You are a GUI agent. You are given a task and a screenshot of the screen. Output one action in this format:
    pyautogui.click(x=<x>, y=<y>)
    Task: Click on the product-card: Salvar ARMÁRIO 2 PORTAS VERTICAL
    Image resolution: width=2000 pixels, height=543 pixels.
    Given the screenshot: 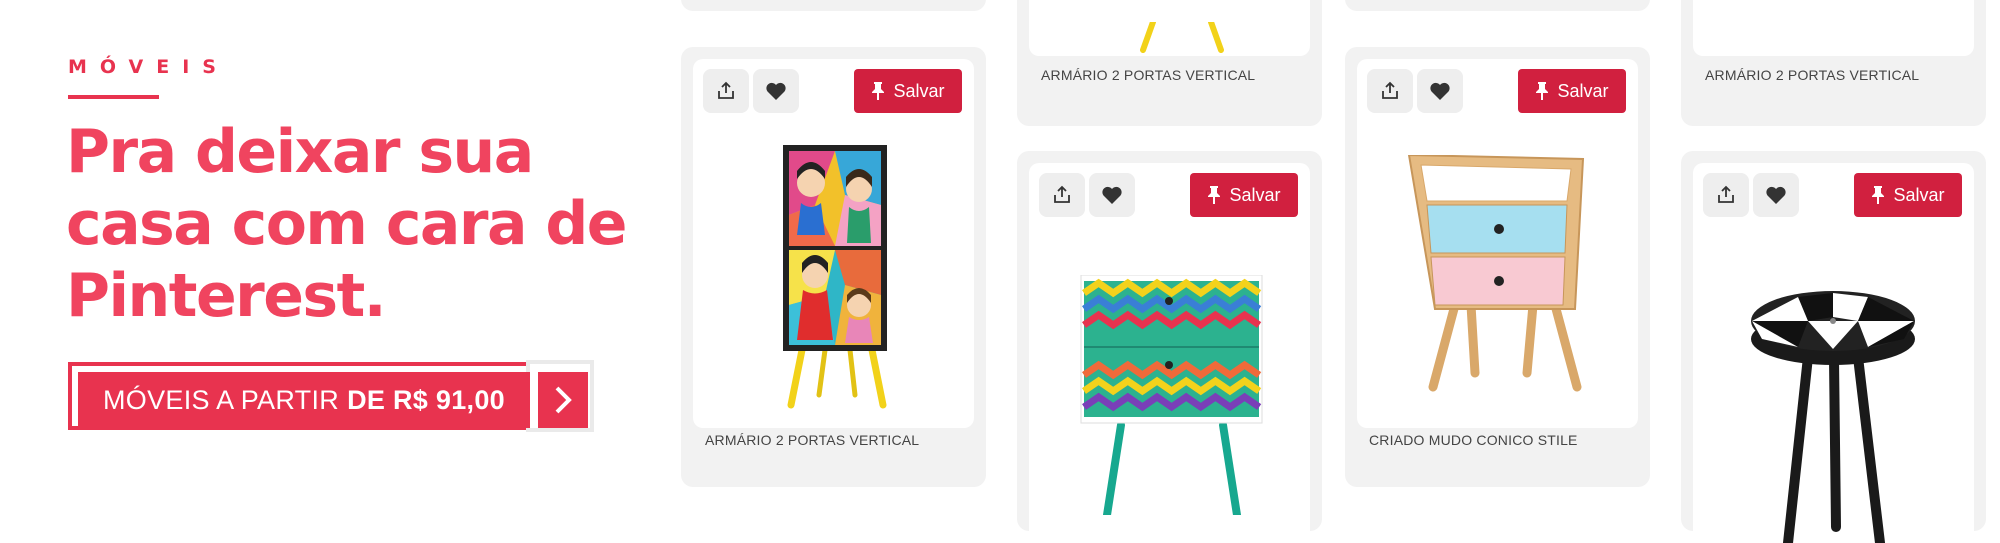 What is the action you would take?
    pyautogui.click(x=833, y=267)
    